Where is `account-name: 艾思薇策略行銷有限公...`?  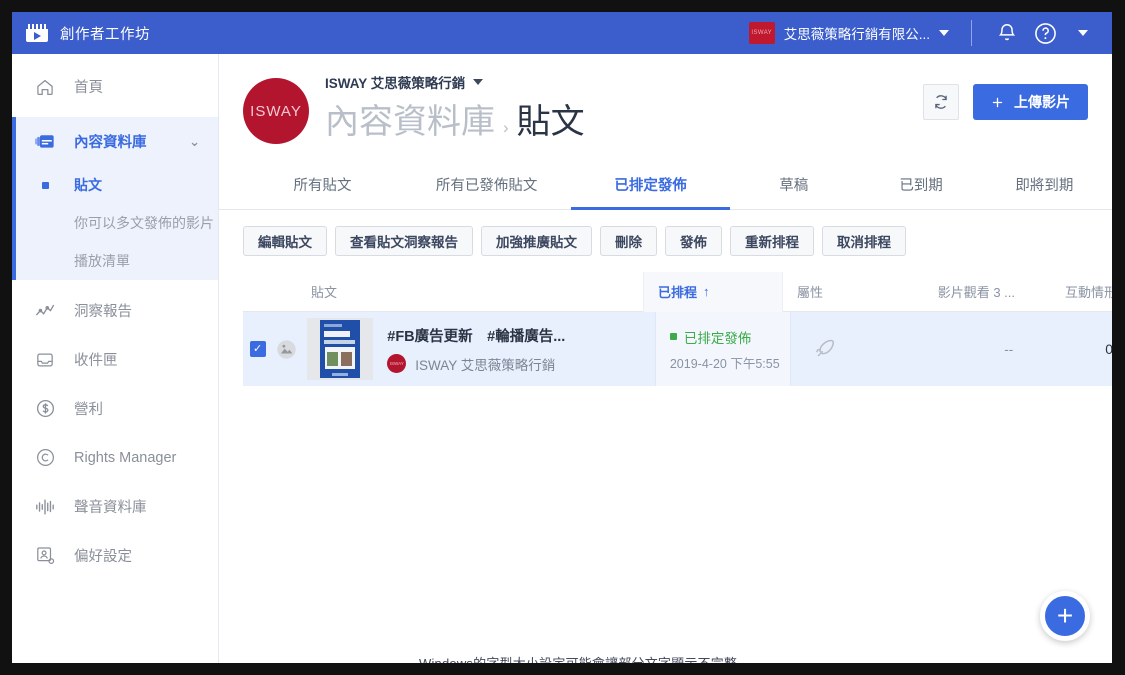
account-name: 艾思薇策略行銷有限公... is located at coordinates (856, 34).